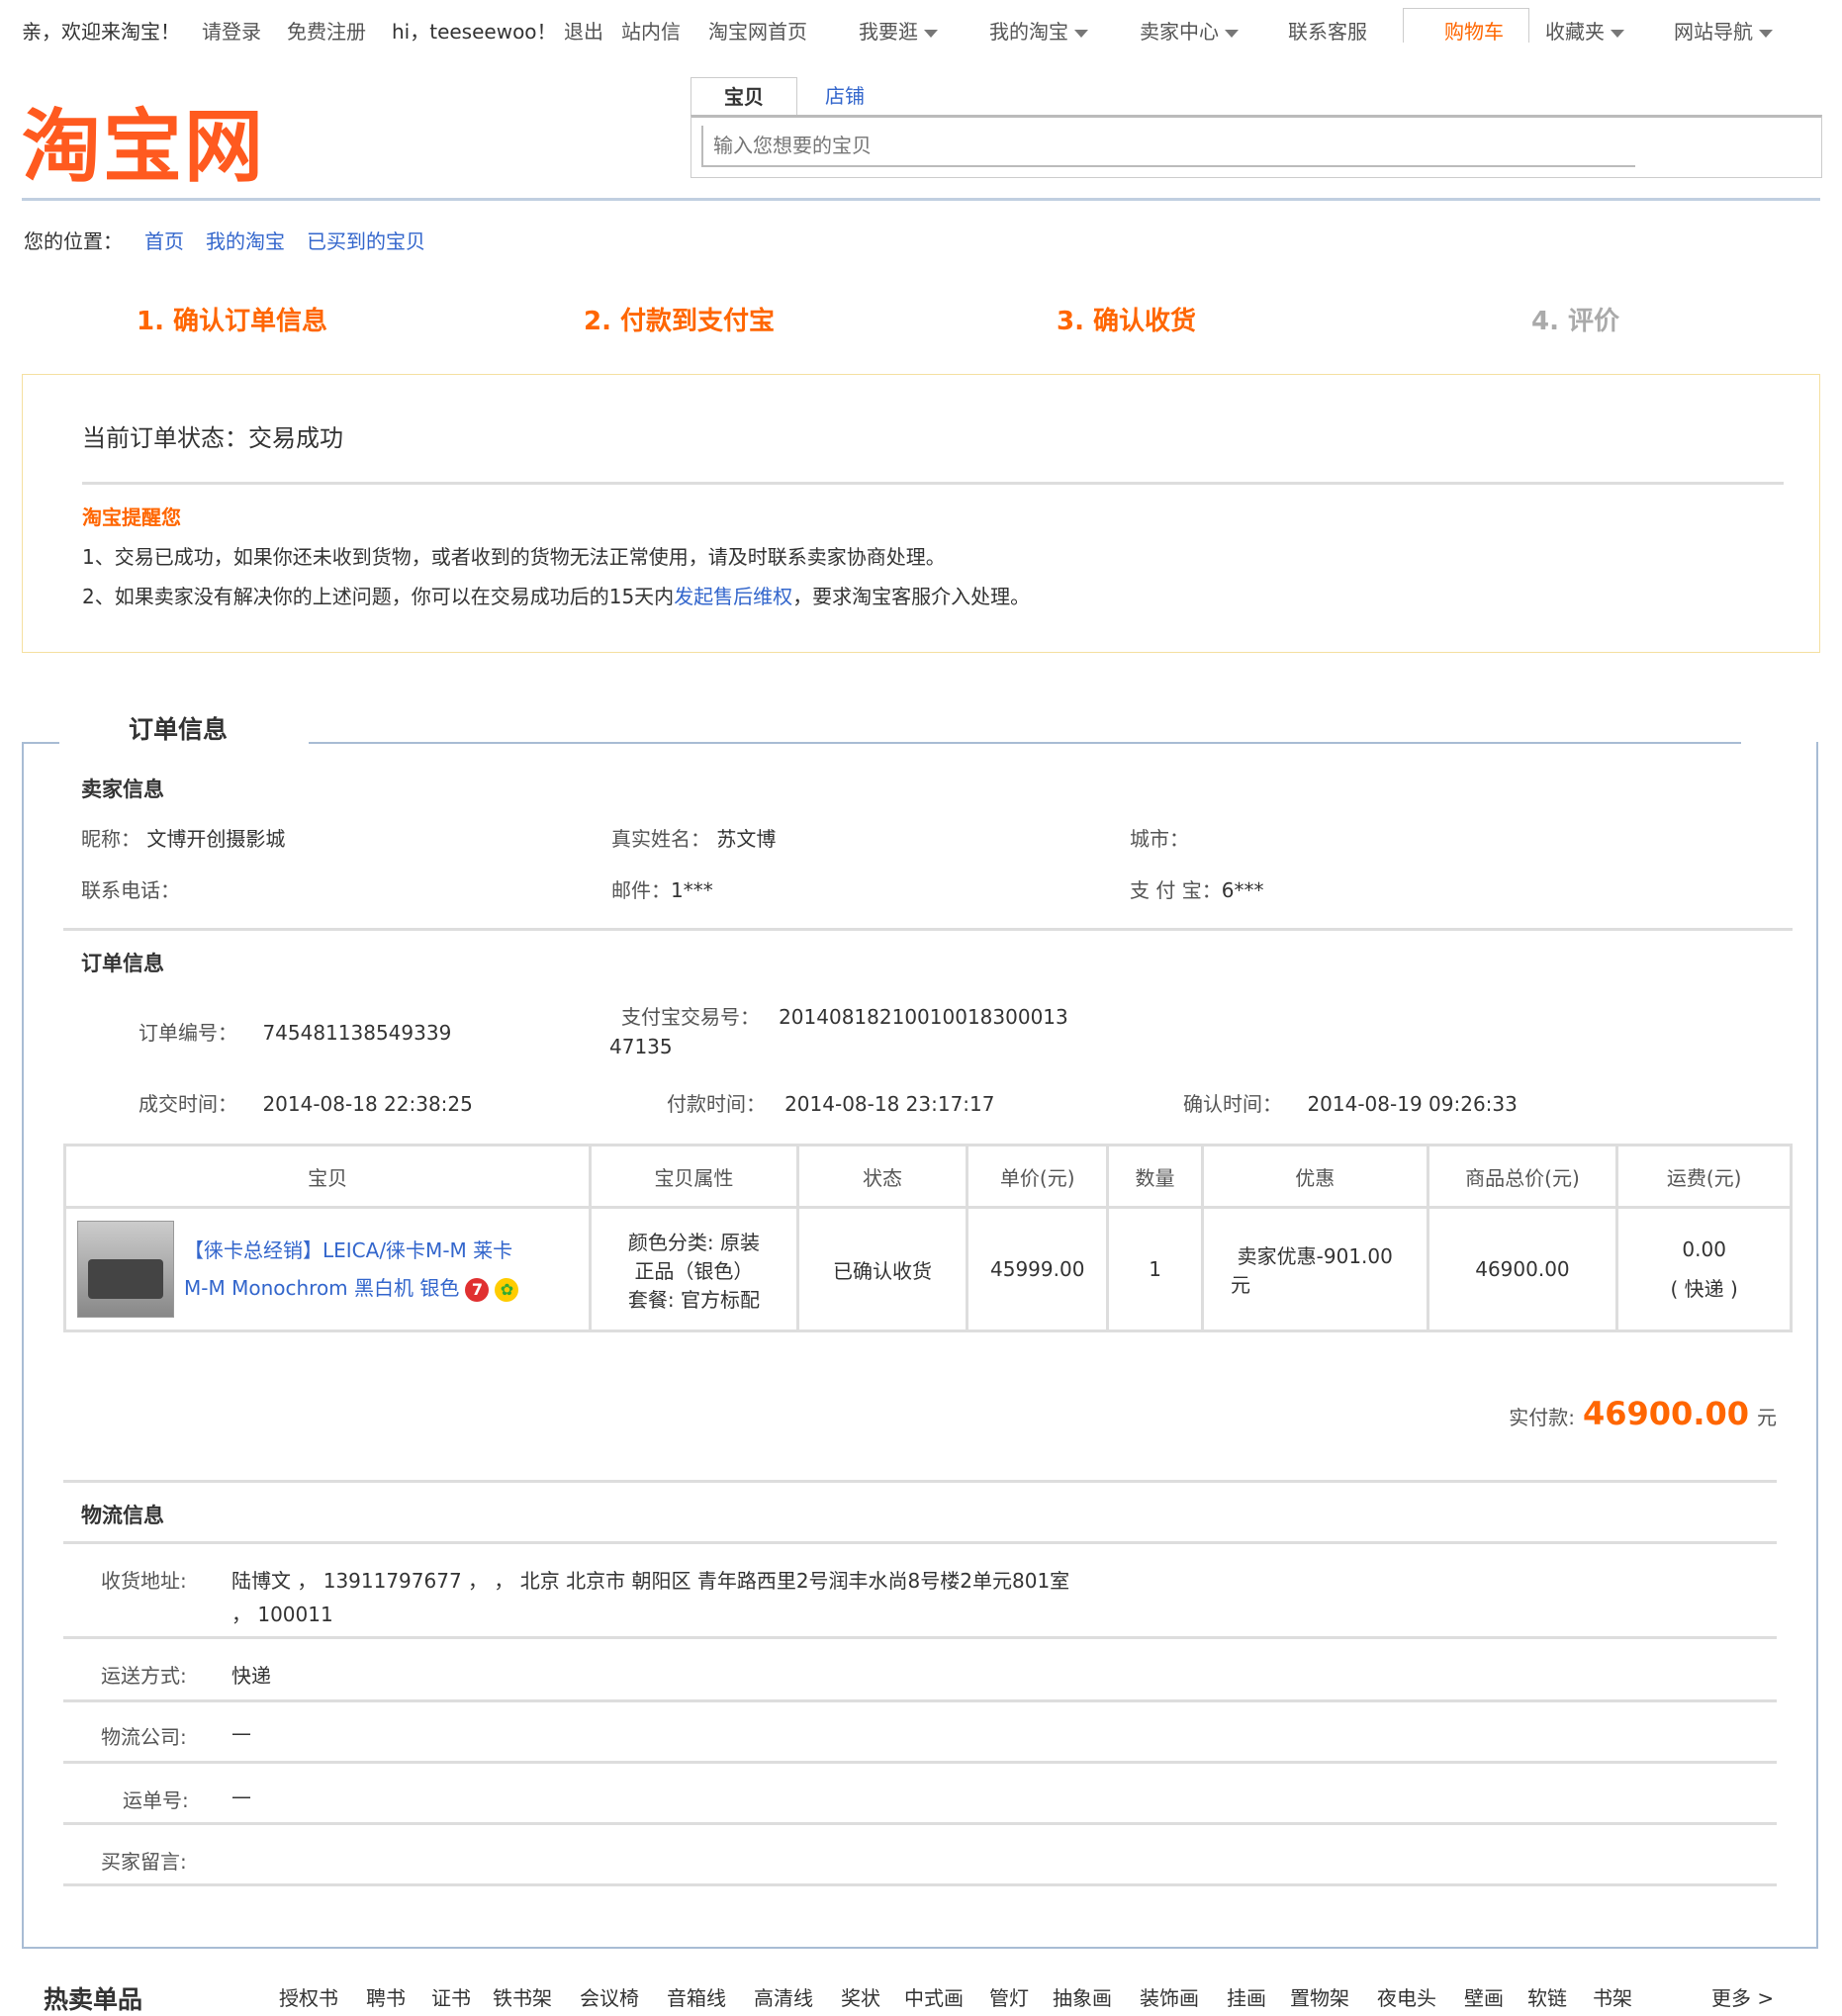 The width and height of the screenshot is (1842, 2016). I want to click on hot-item-link: 奖状, so click(860, 1996).